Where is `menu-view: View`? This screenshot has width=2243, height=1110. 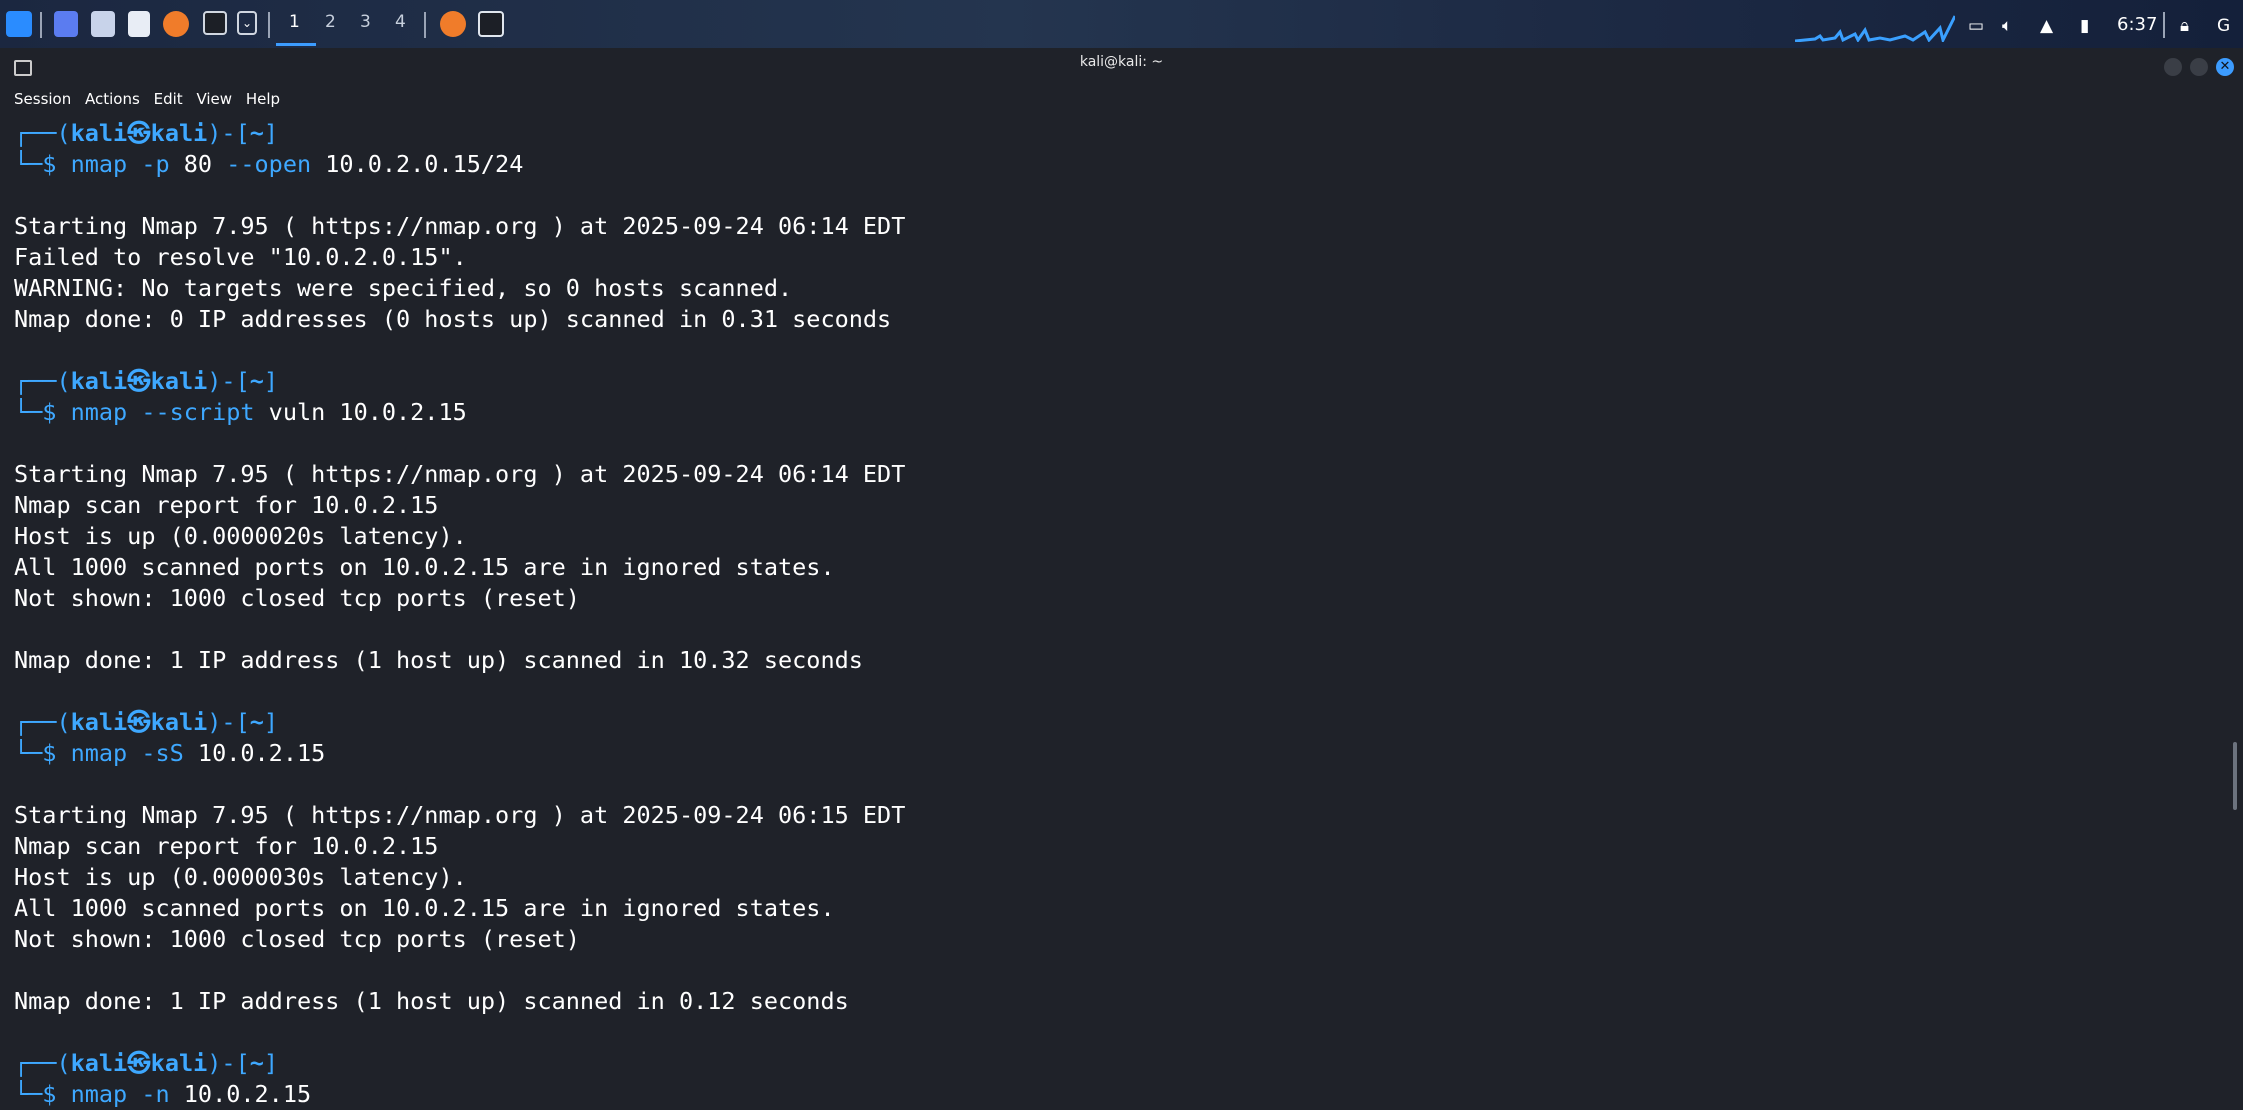 menu-view: View is located at coordinates (214, 99).